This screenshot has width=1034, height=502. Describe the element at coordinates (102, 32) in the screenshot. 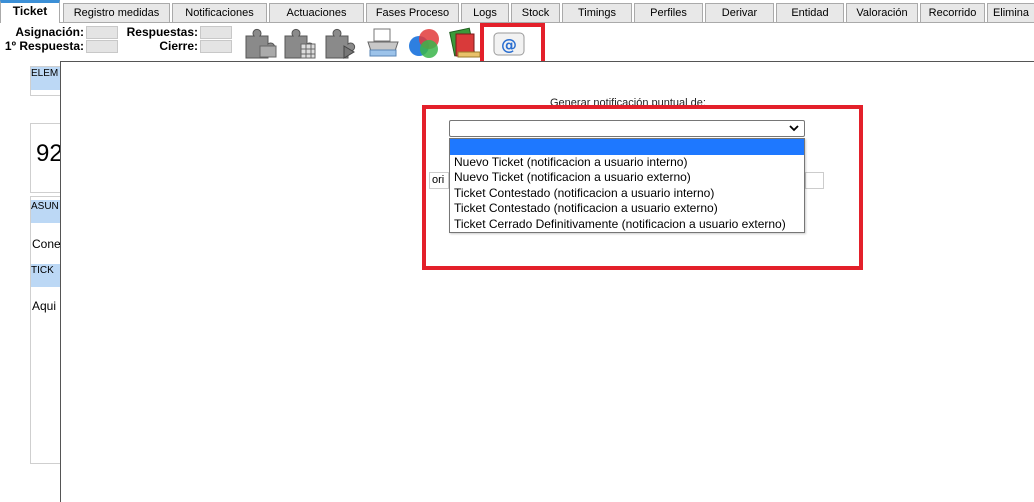

I see `asignacion-value` at that location.